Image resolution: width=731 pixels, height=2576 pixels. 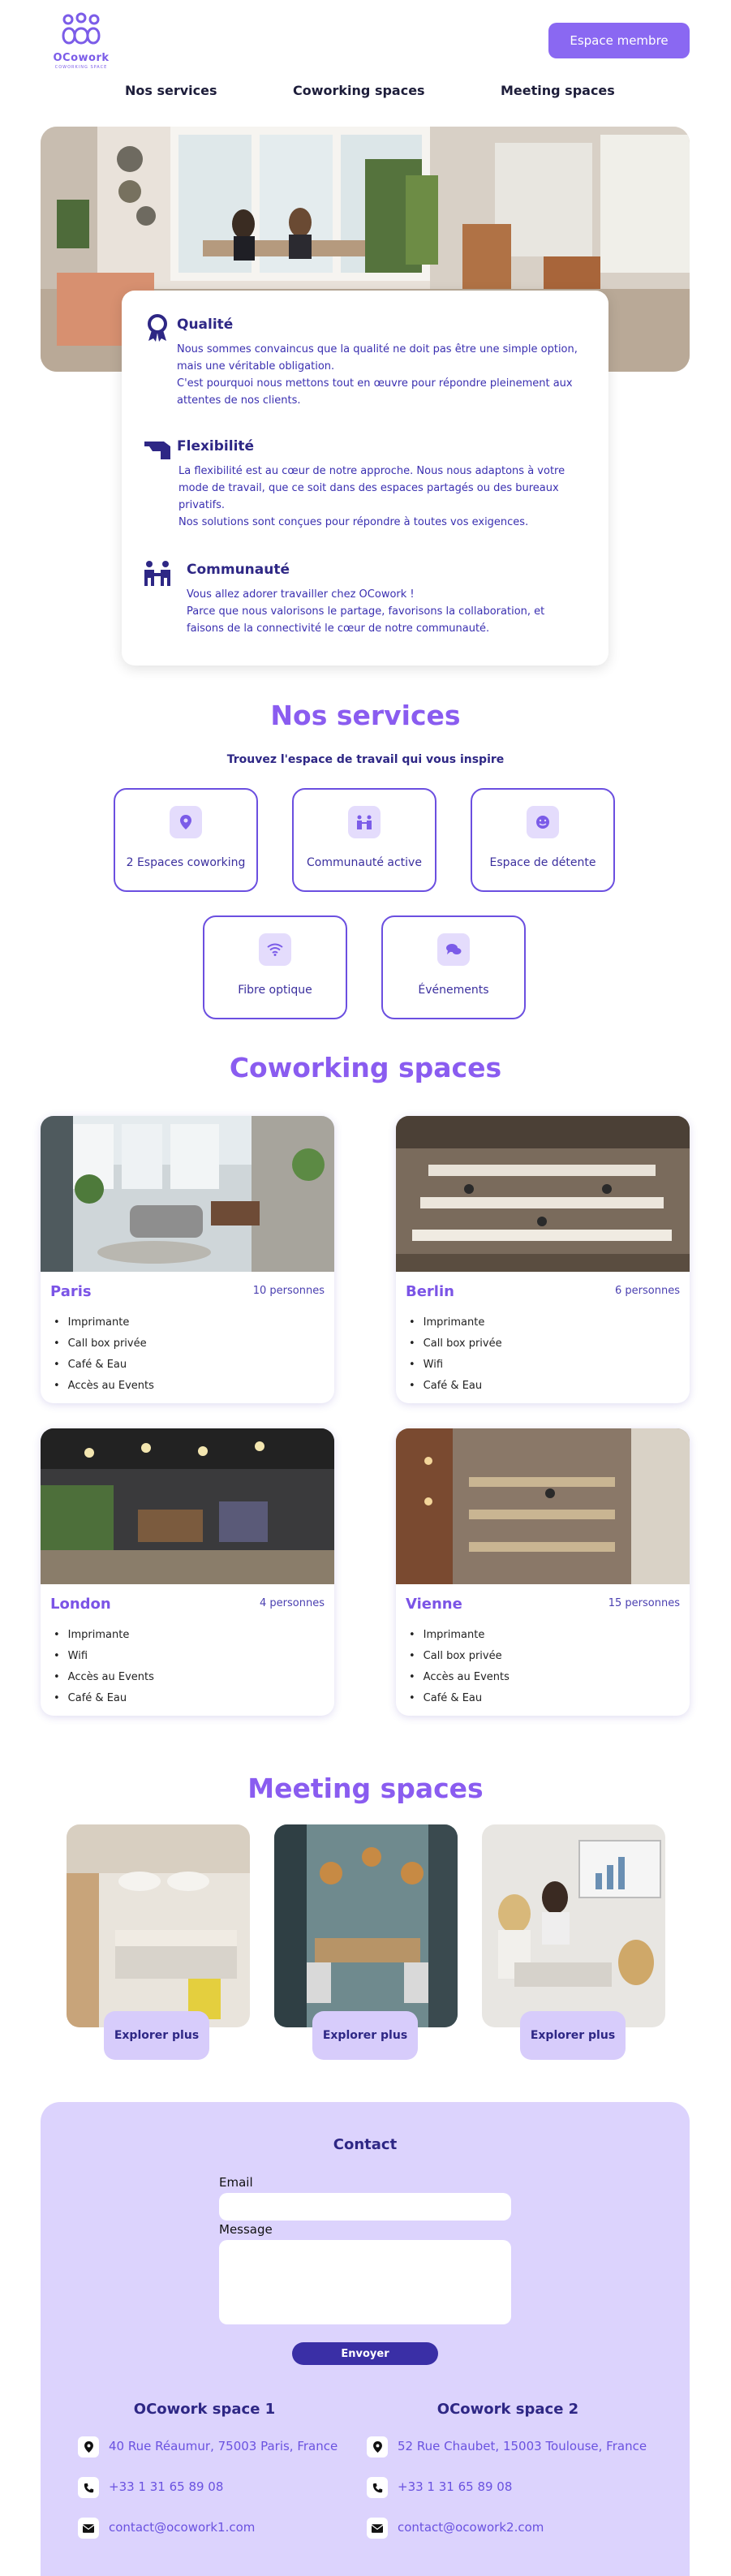 I want to click on email-field, so click(x=365, y=2207).